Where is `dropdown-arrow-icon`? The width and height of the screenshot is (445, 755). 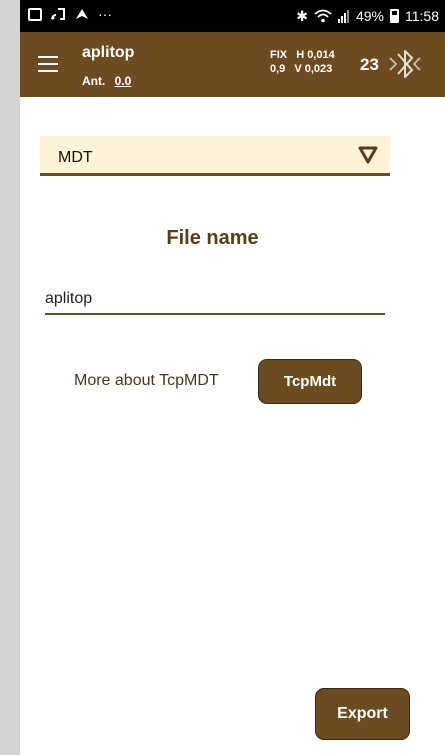
dropdown-arrow-icon is located at coordinates (368, 155).